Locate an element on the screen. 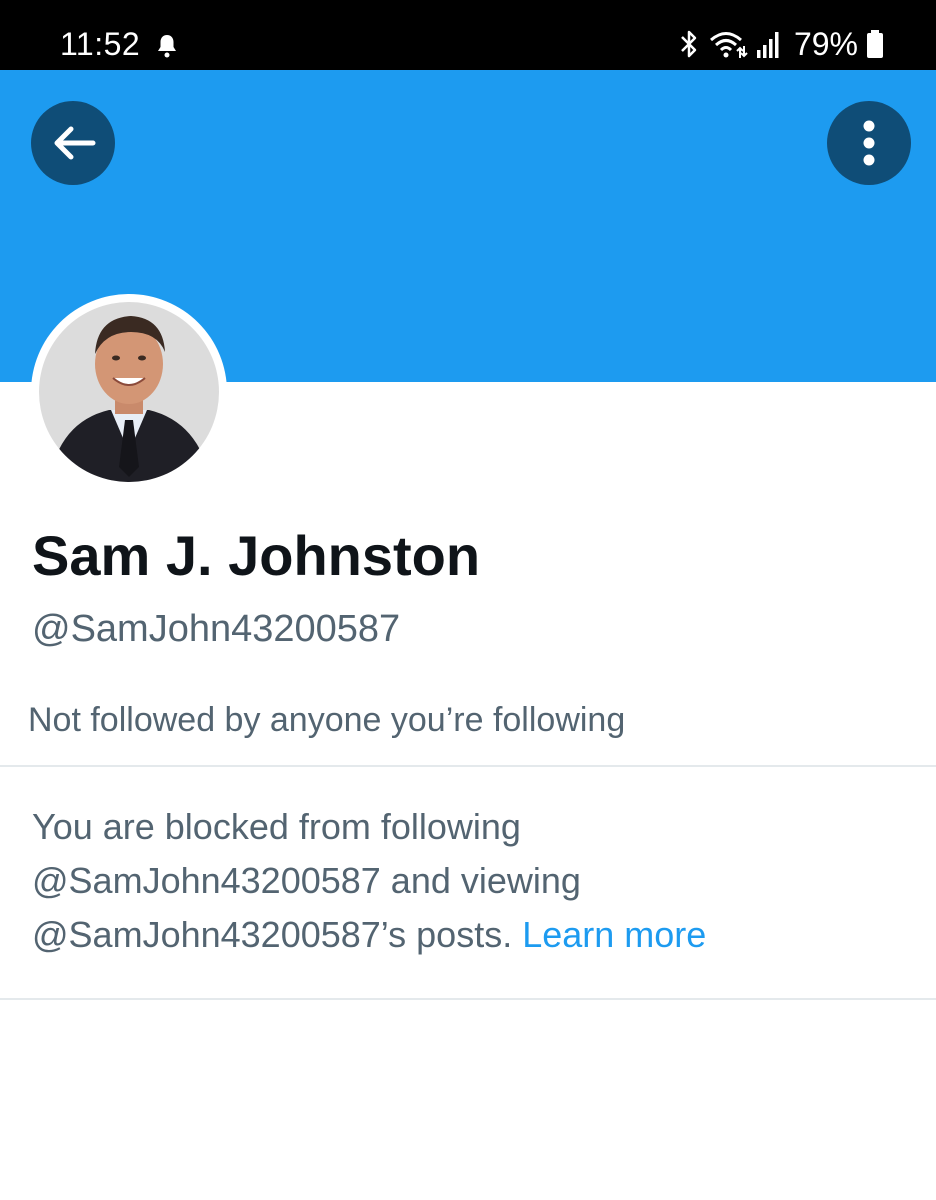 The height and width of the screenshot is (1200, 936). status-time: 11:52 is located at coordinates (100, 44).